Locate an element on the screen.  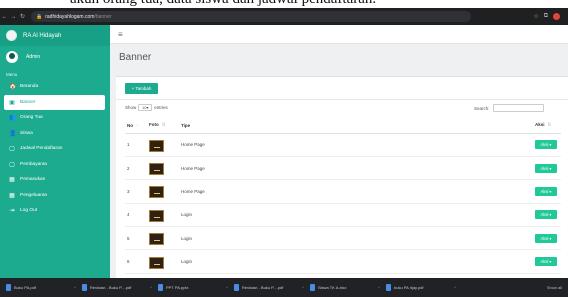
cell-tipe: Login is located at coordinates (356, 238).